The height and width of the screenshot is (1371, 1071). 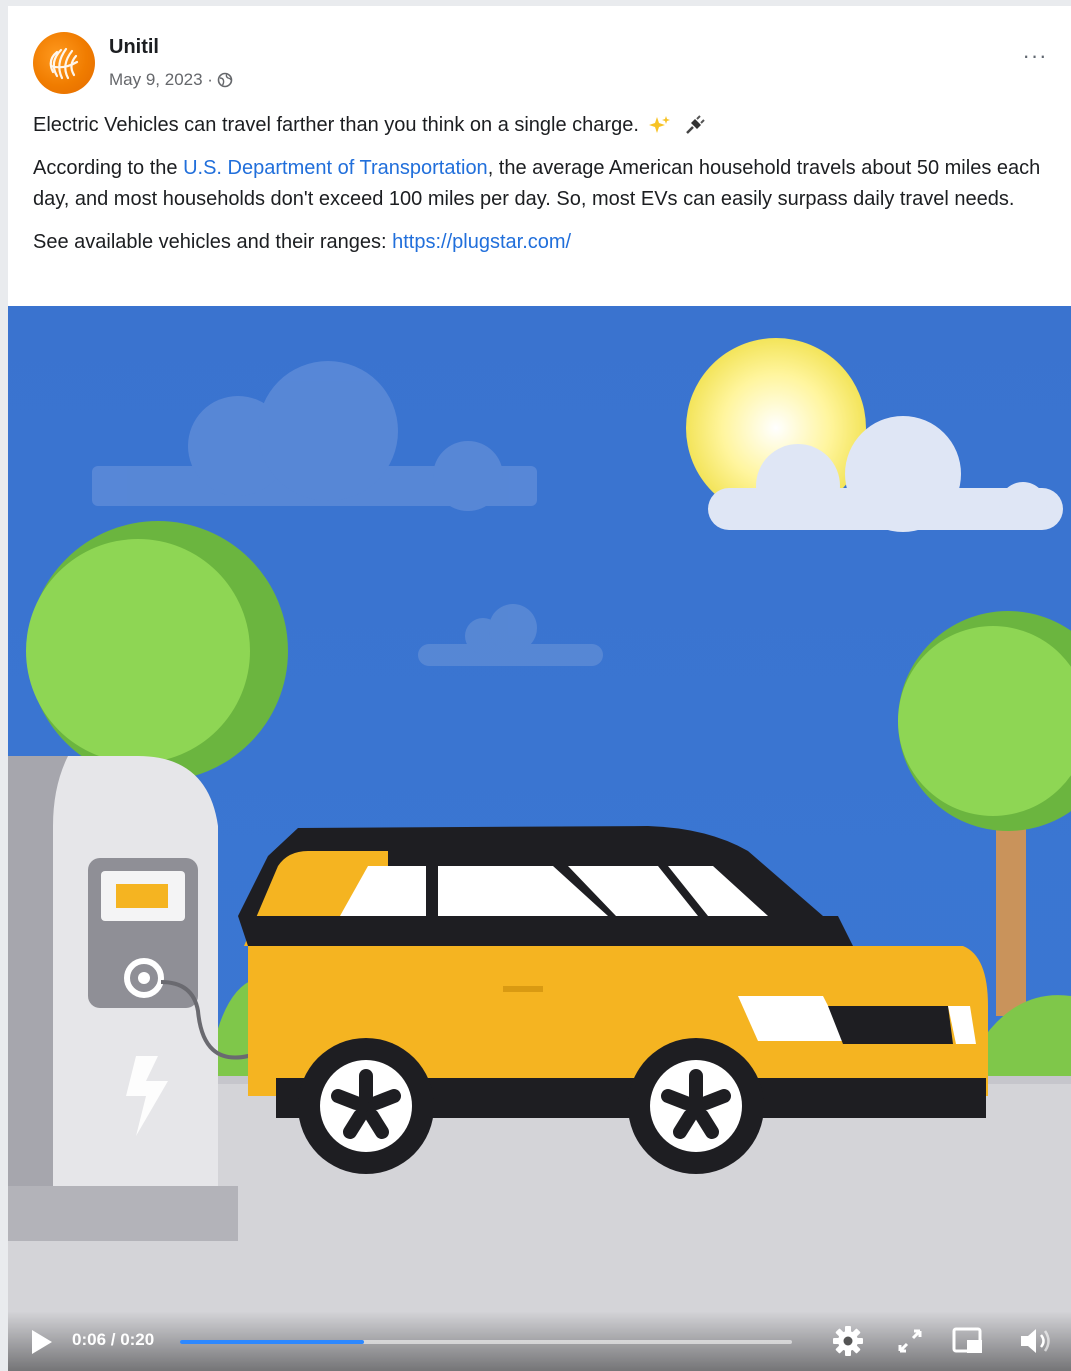 What do you see at coordinates (848, 1341) in the screenshot?
I see `gear-icon` at bounding box center [848, 1341].